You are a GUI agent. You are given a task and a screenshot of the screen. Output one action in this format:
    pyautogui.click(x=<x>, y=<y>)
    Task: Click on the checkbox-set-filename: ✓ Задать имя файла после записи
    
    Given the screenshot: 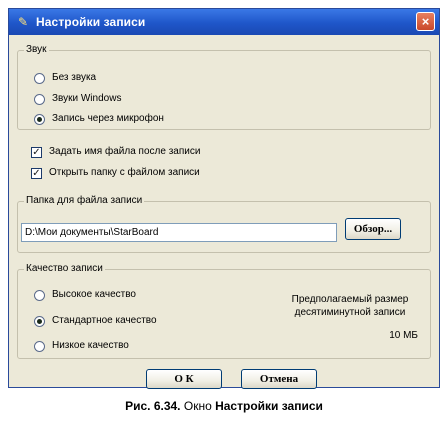 What is the action you would take?
    pyautogui.click(x=115, y=152)
    